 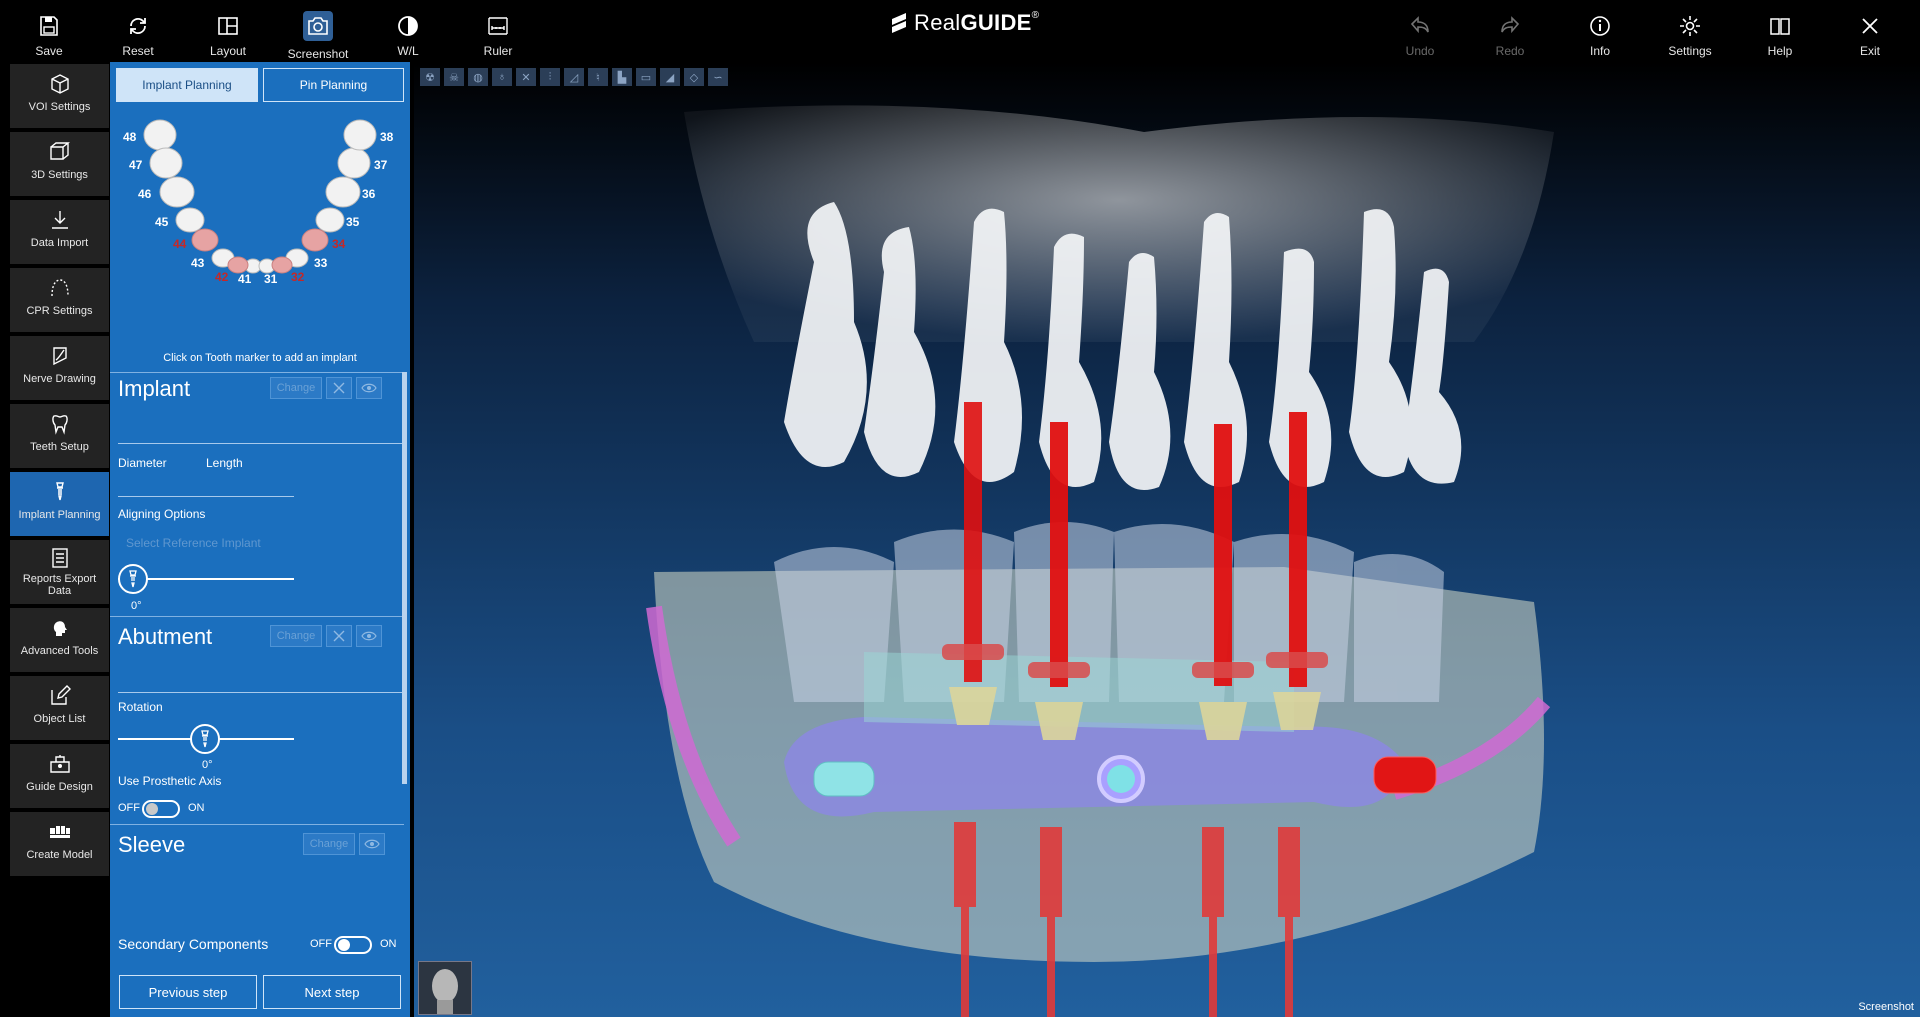 I want to click on nav-voi-settings: VOI Settings, so click(x=59, y=96).